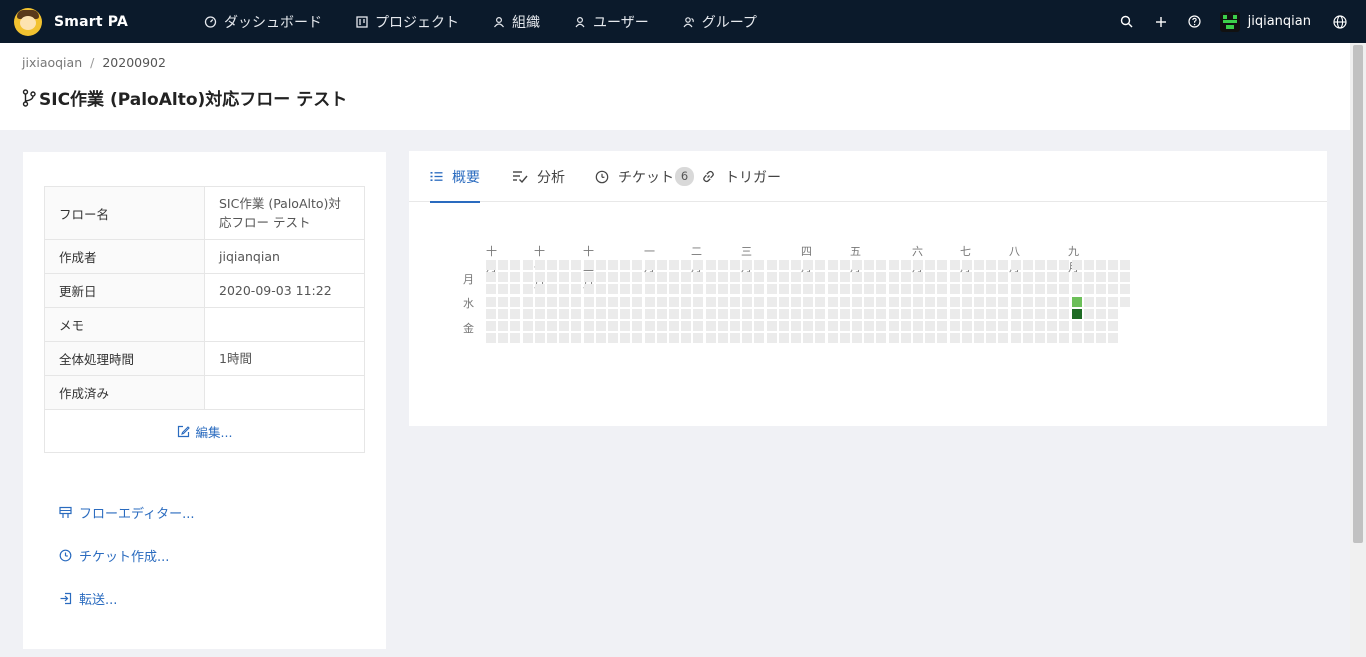 The image size is (1366, 657). I want to click on nav-groups: グループ, so click(720, 21).